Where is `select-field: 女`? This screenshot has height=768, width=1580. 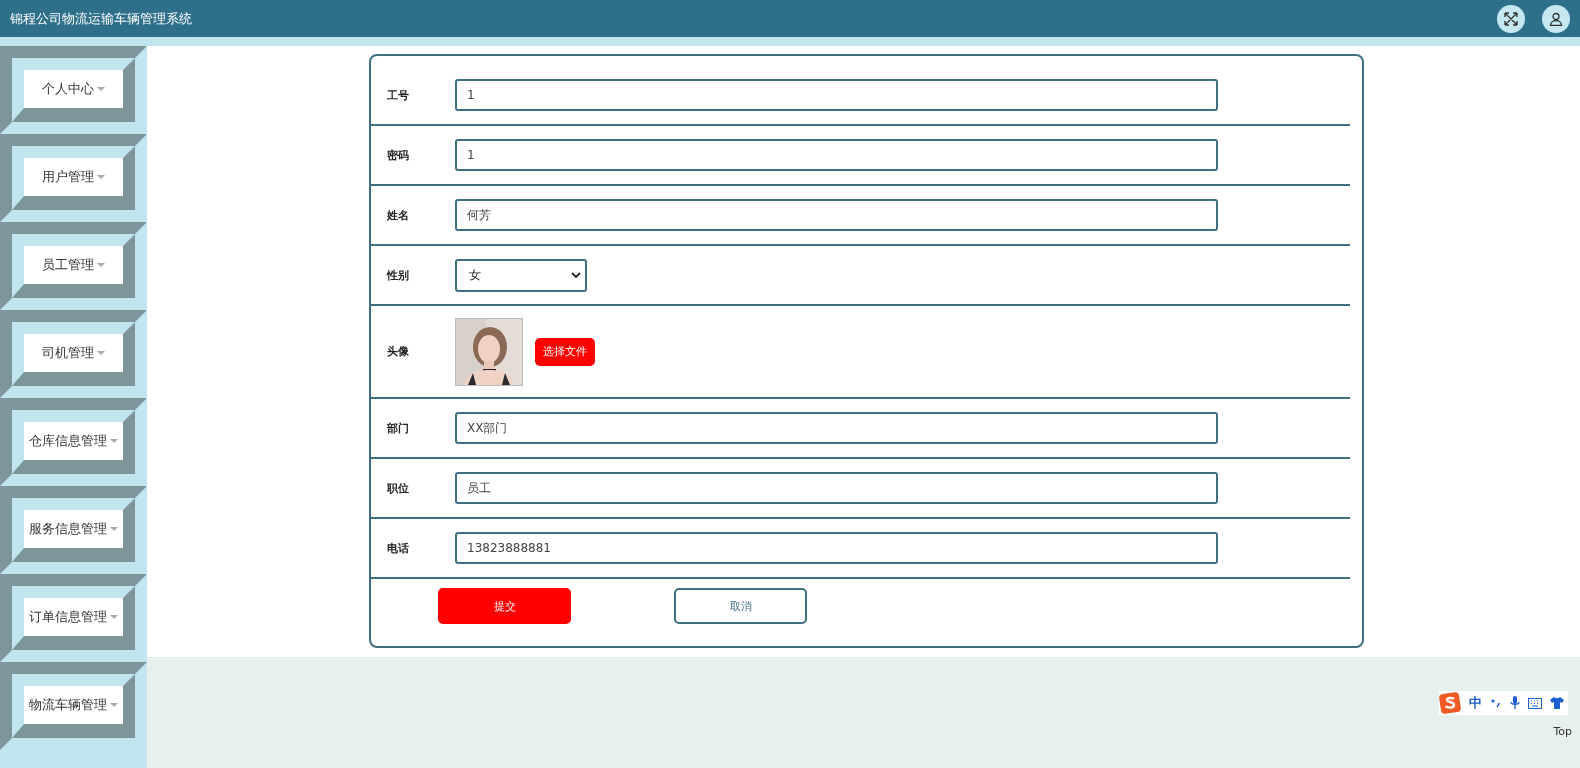 select-field: 女 is located at coordinates (521, 275).